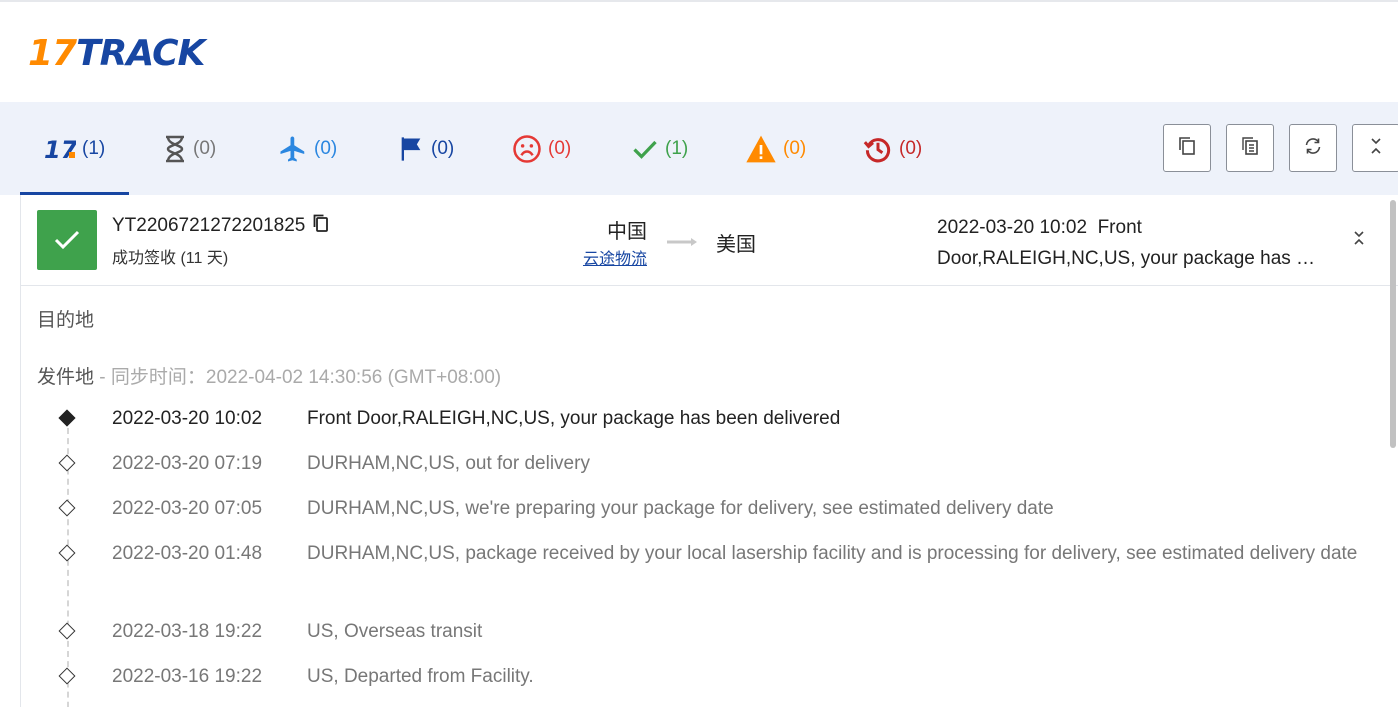  I want to click on origin-section-label: 发件地, so click(66, 377).